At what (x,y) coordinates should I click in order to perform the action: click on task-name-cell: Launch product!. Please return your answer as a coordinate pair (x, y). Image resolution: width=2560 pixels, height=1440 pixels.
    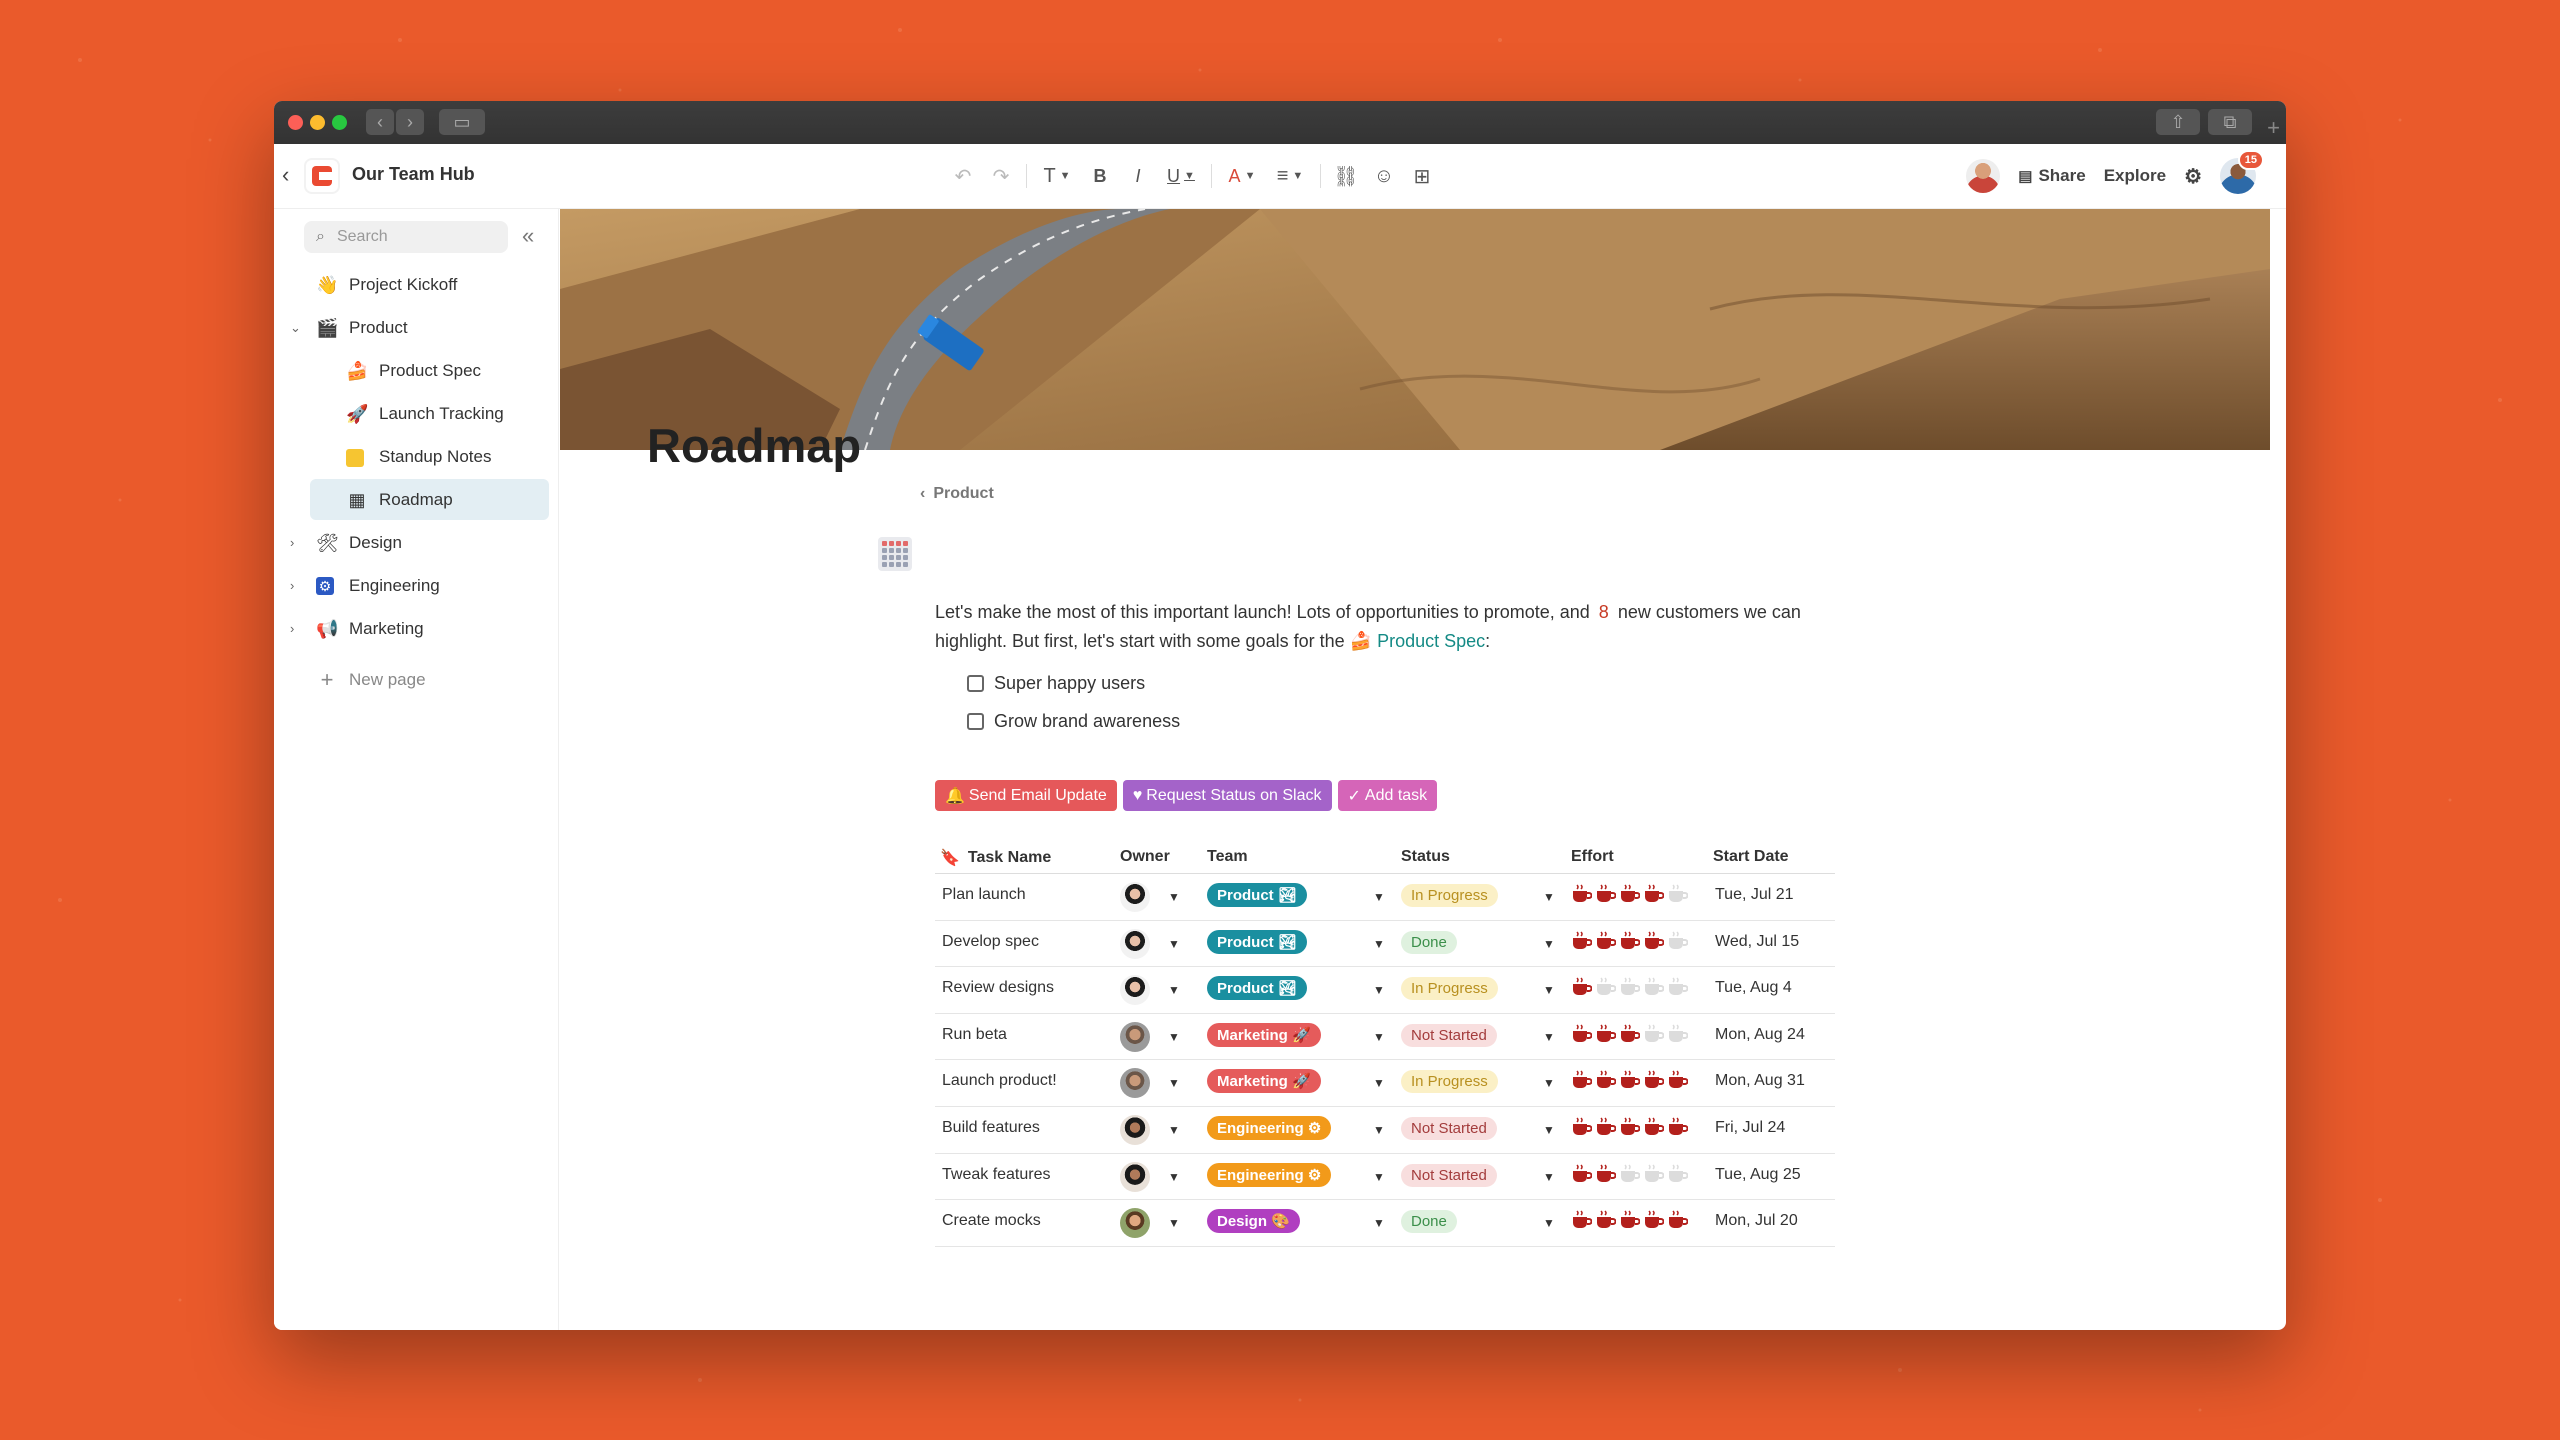
    Looking at the image, I should click on (999, 1081).